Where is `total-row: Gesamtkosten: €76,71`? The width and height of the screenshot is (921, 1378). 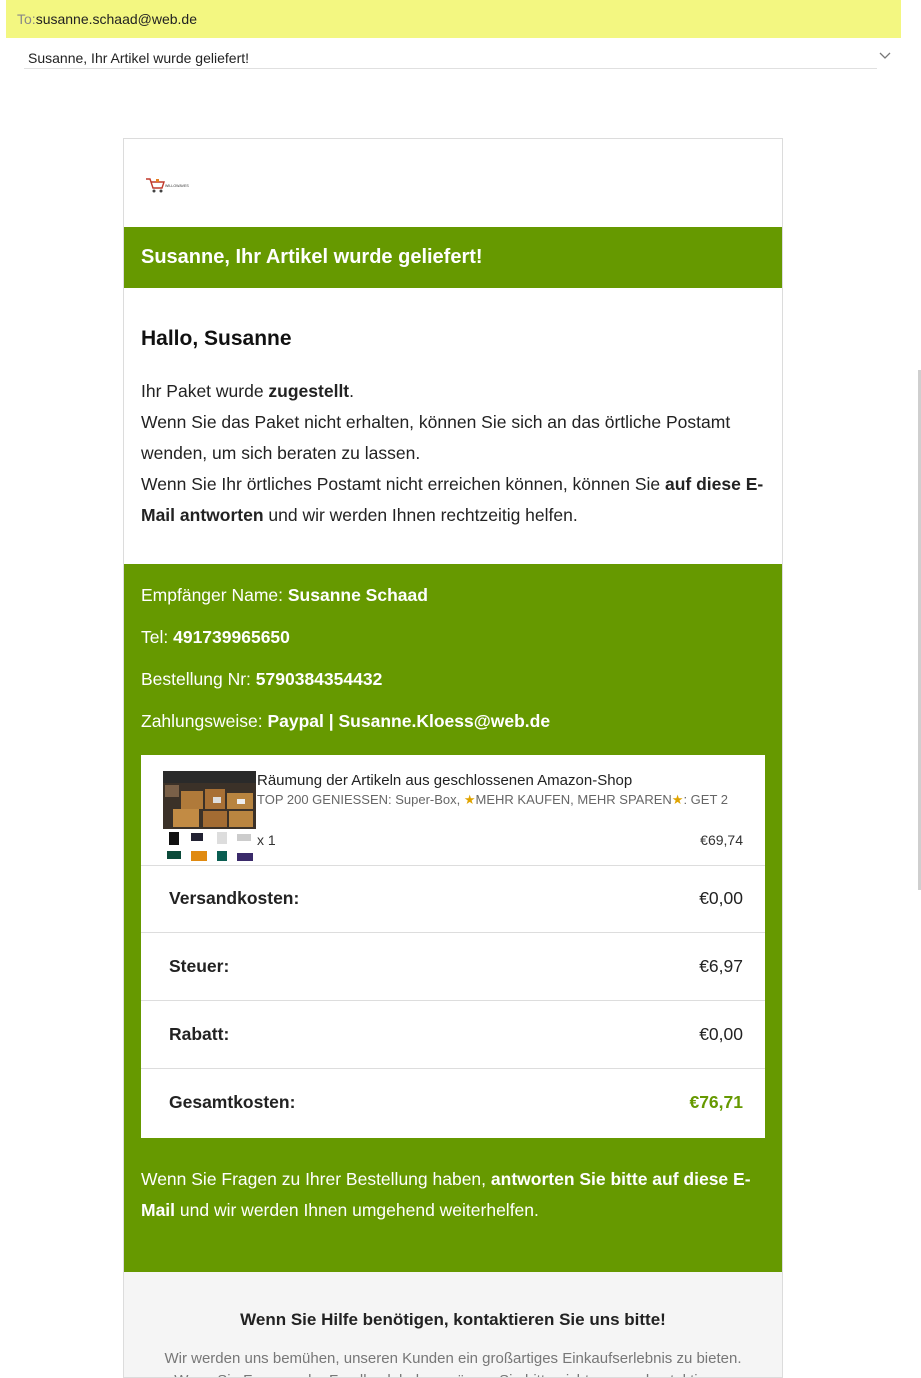
total-row: Gesamtkosten: €76,71 is located at coordinates (453, 1103).